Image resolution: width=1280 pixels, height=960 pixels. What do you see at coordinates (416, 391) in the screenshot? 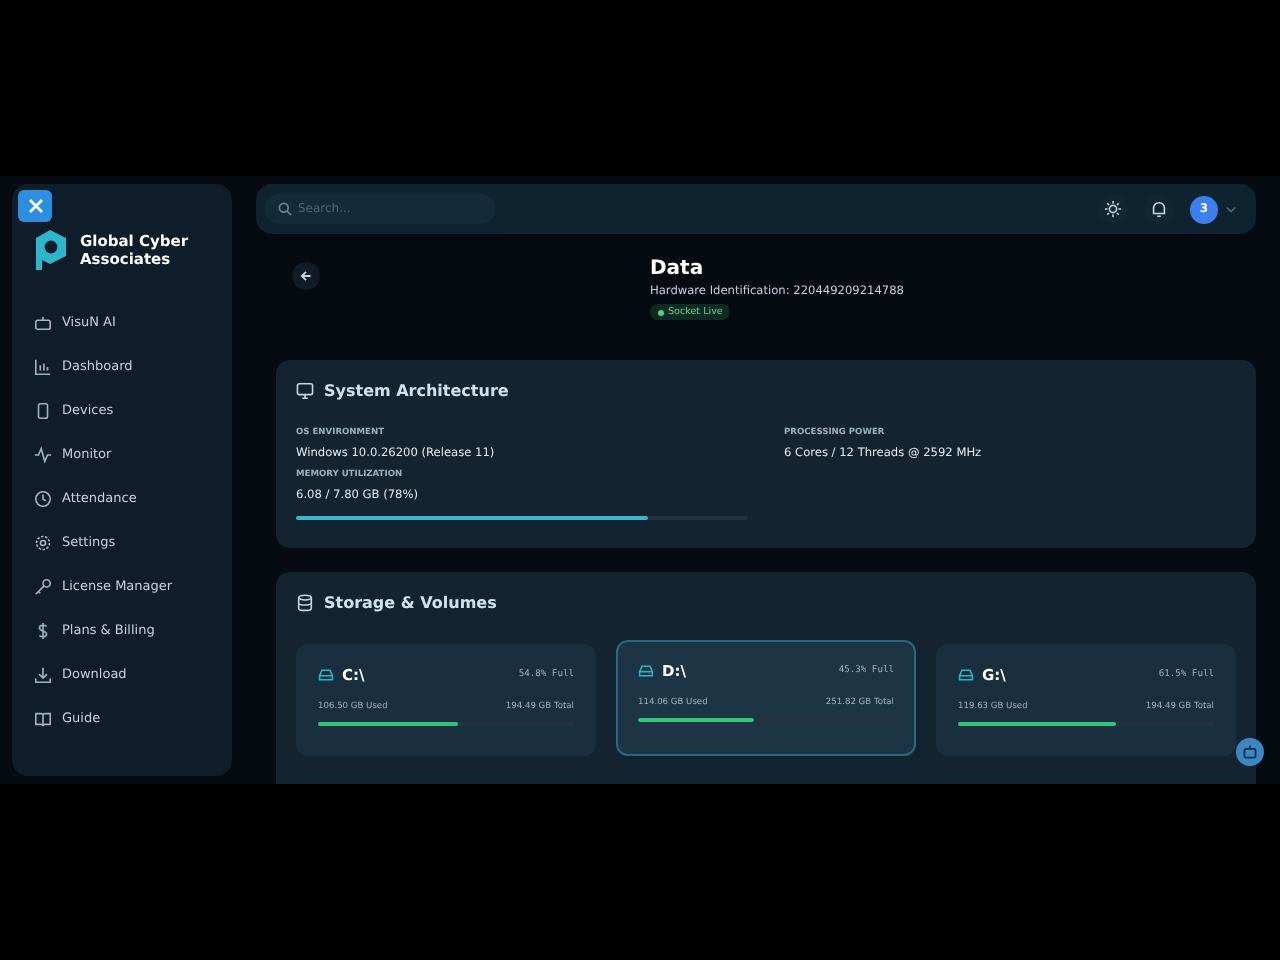
I see `card-title: System Architecture` at bounding box center [416, 391].